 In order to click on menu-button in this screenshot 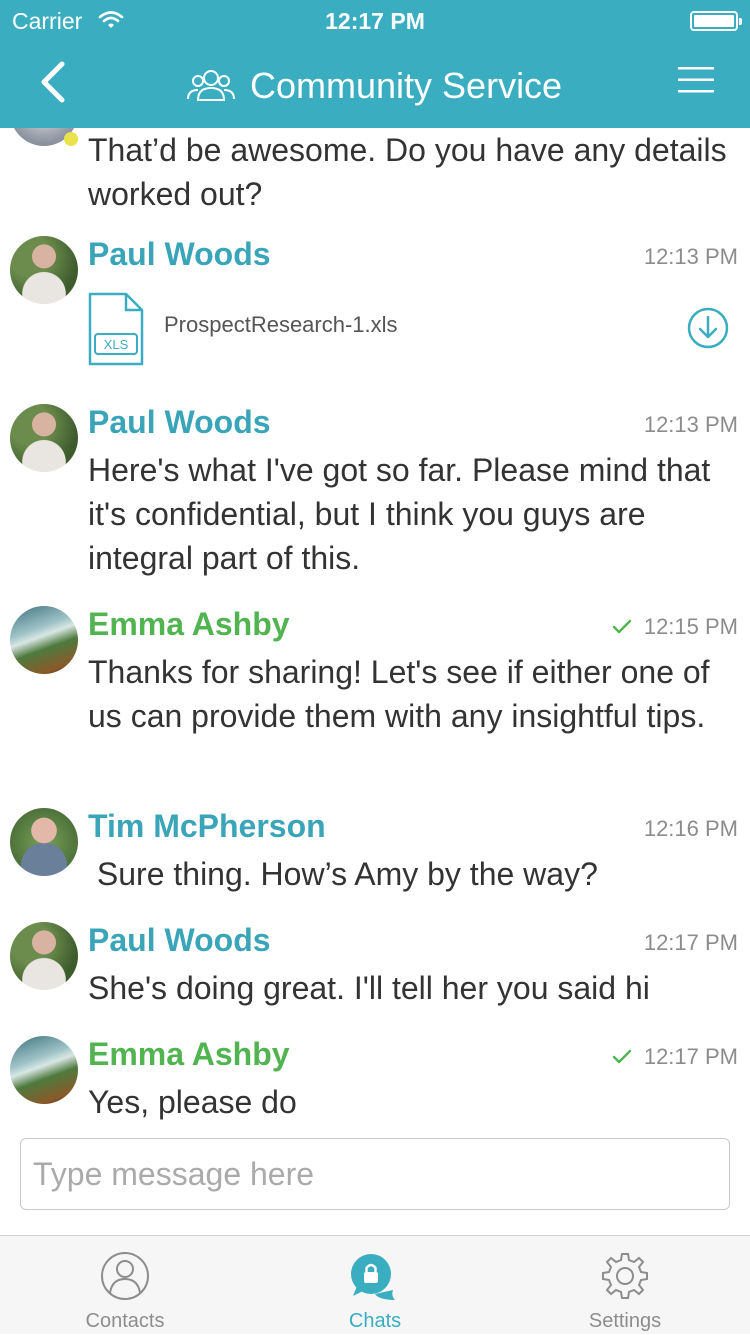, I will do `click(696, 80)`.